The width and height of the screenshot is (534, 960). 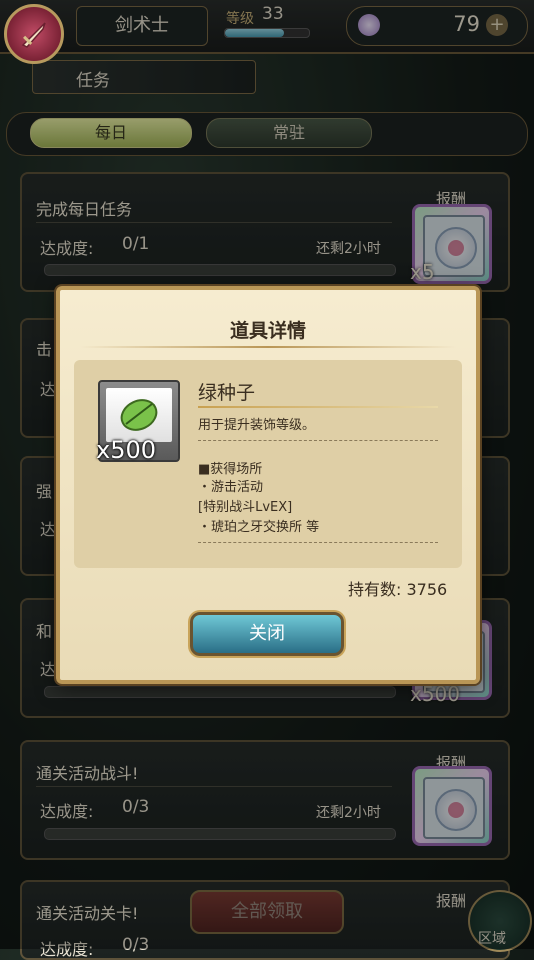 What do you see at coordinates (318, 407) in the screenshot?
I see `item-name-underline` at bounding box center [318, 407].